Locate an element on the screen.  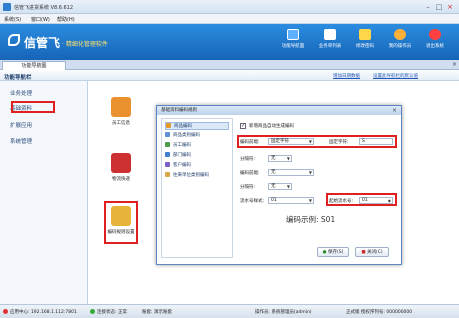
serial-style-label: 流水号样式: is located at coordinates (252, 201).